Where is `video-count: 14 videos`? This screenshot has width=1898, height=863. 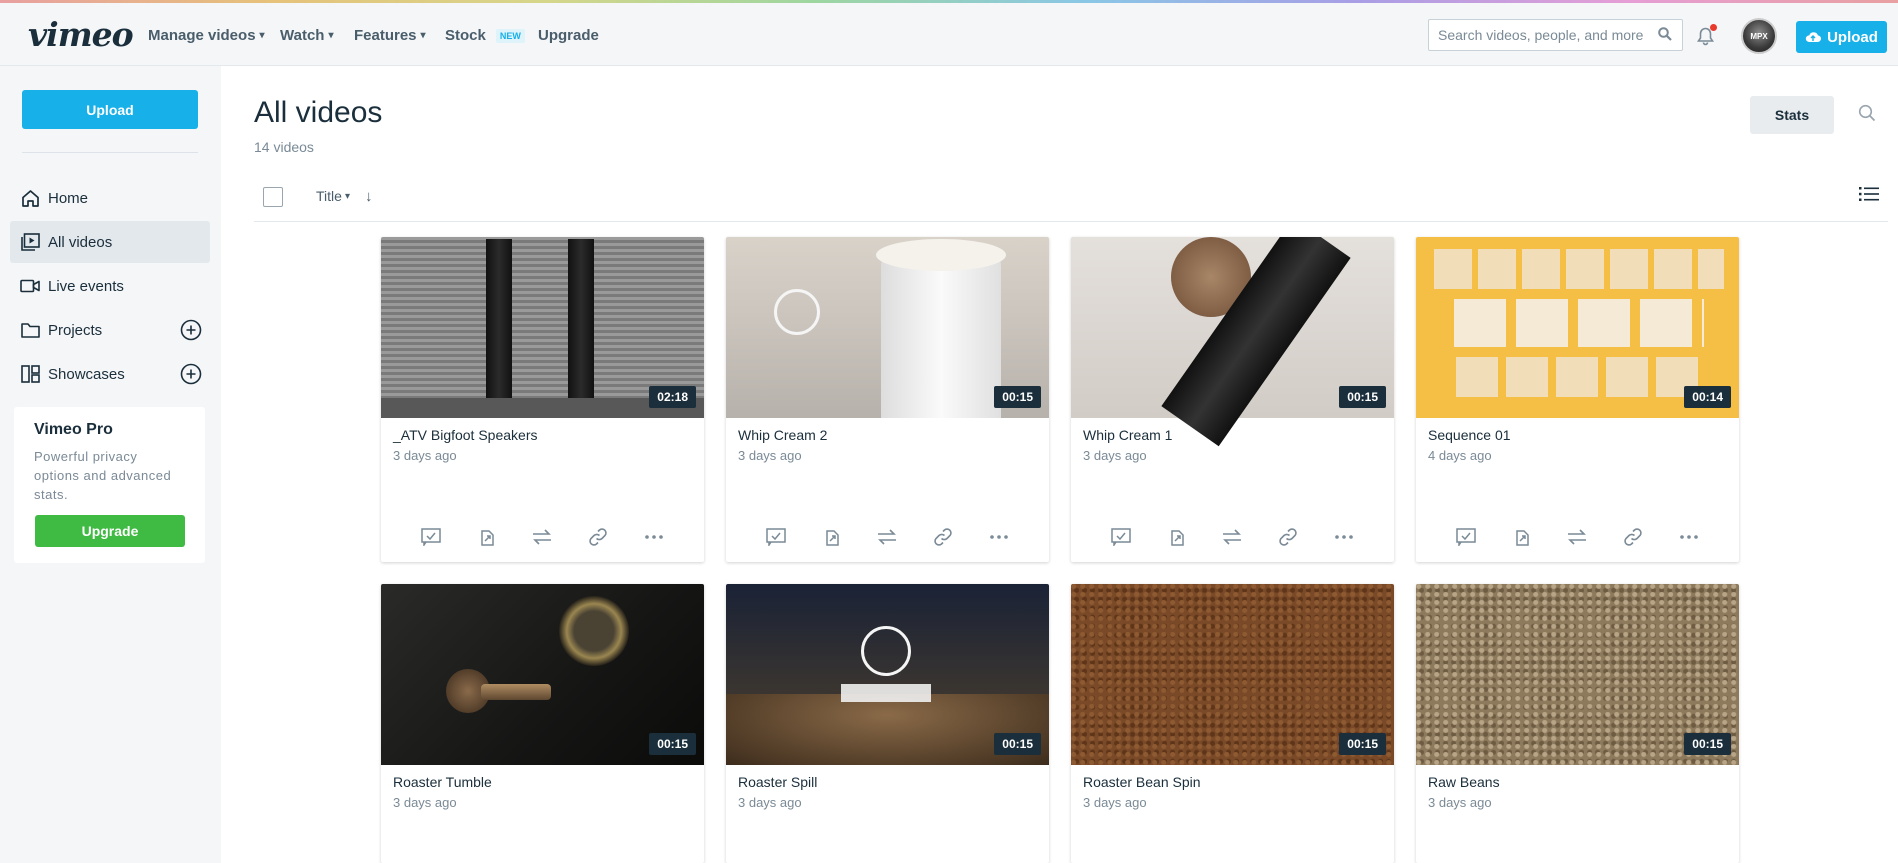
video-count: 14 videos is located at coordinates (284, 147).